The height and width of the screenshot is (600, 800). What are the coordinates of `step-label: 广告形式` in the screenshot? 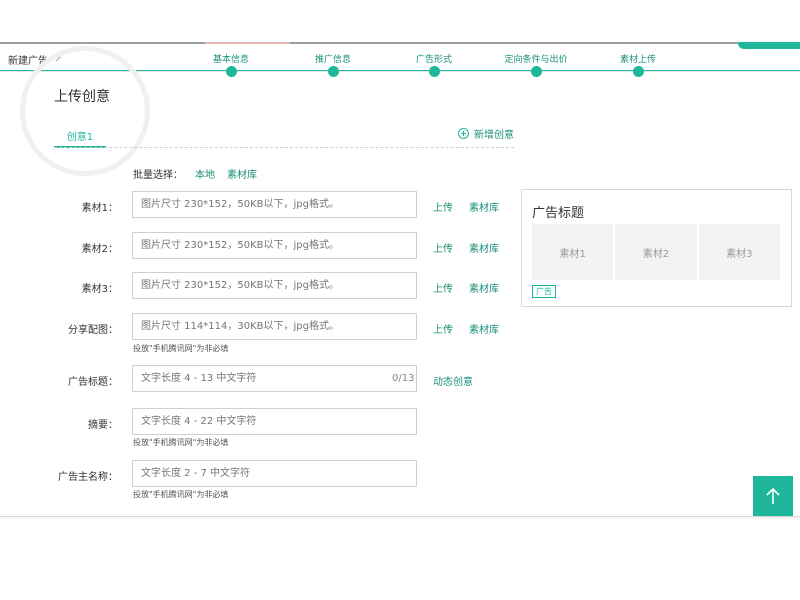 It's located at (433, 60).